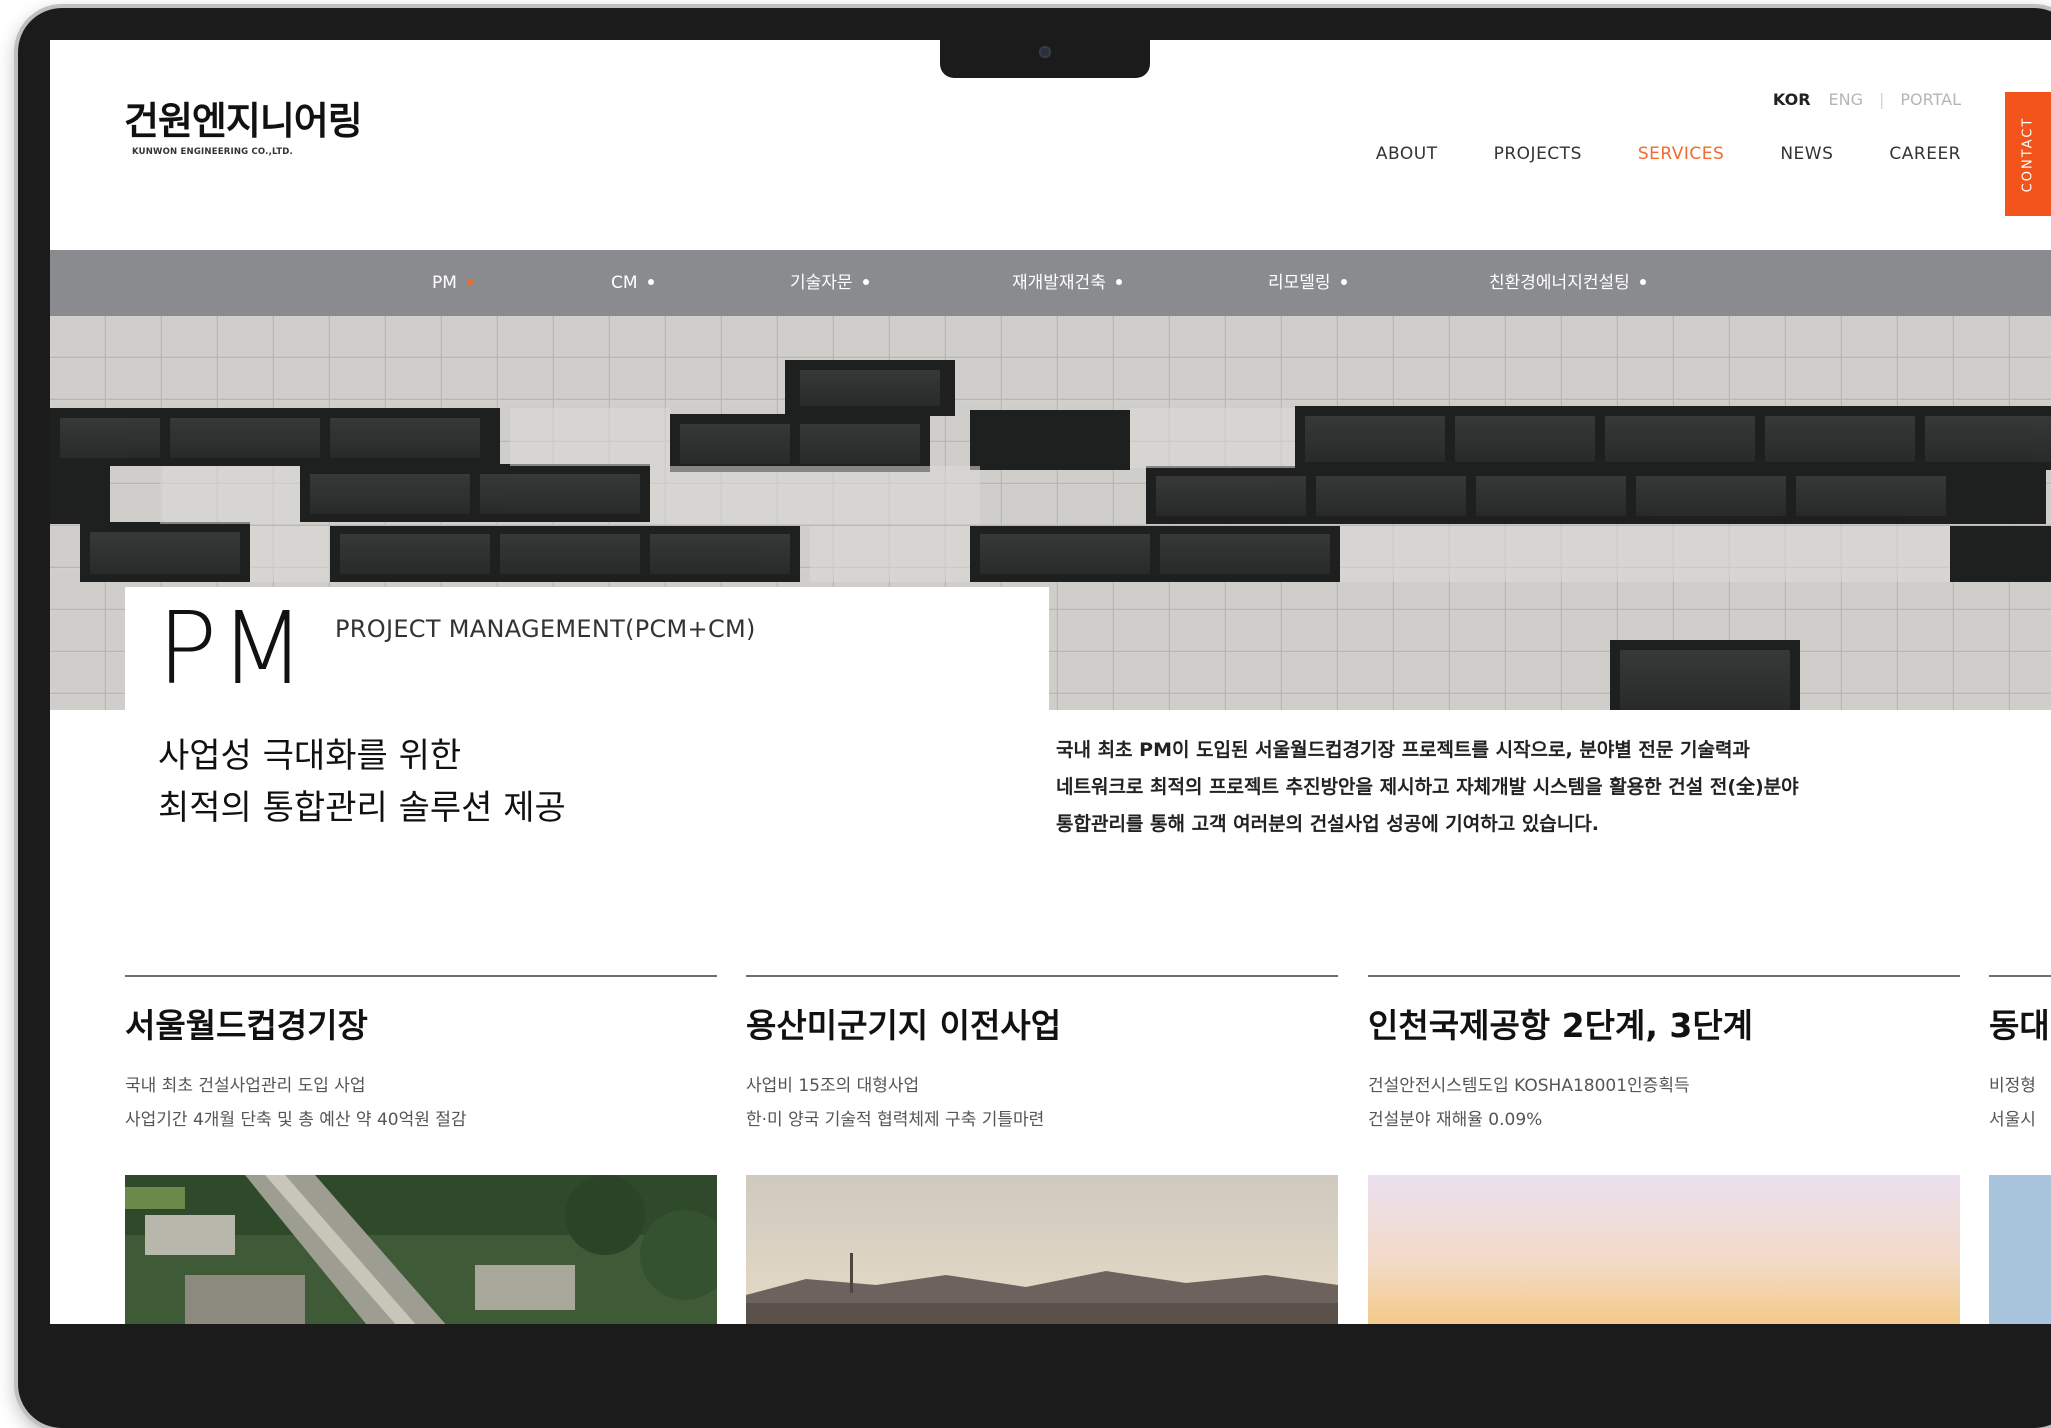 This screenshot has width=2051, height=1428. I want to click on project-image-sunset, so click(1664, 1249).